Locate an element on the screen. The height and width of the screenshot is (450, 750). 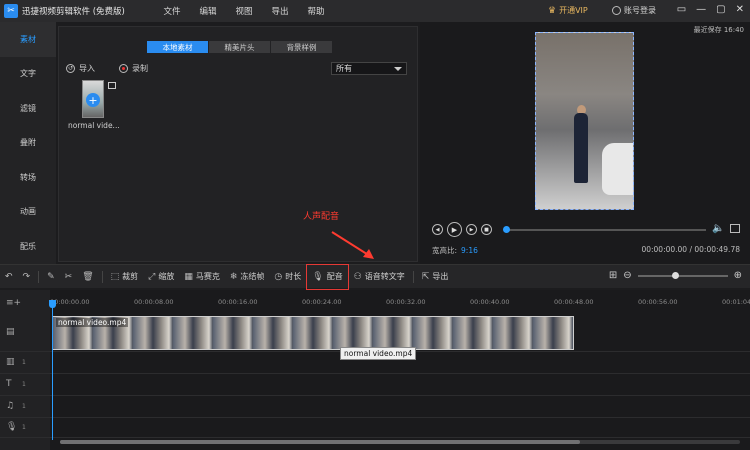
timeline-zoom: ⊞ ⊖ ⊕ is located at coordinates (675, 275).